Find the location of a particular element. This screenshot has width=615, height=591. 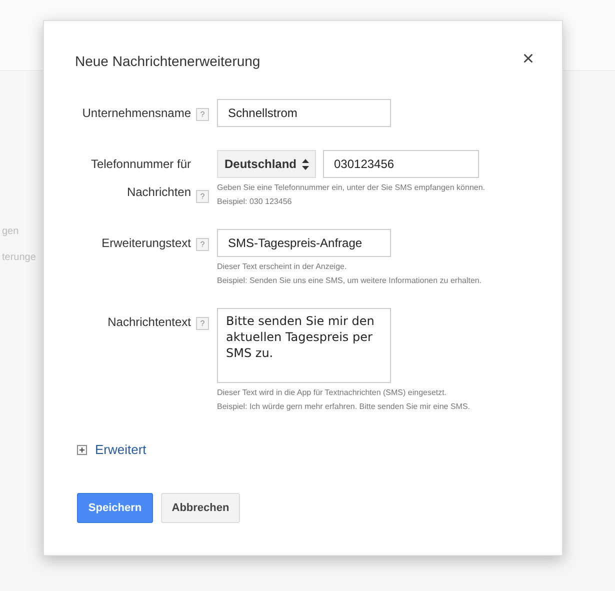

message-field: Bitte senden Sie mir den aktuellen Tagespreis per SMS zu. is located at coordinates (304, 345).